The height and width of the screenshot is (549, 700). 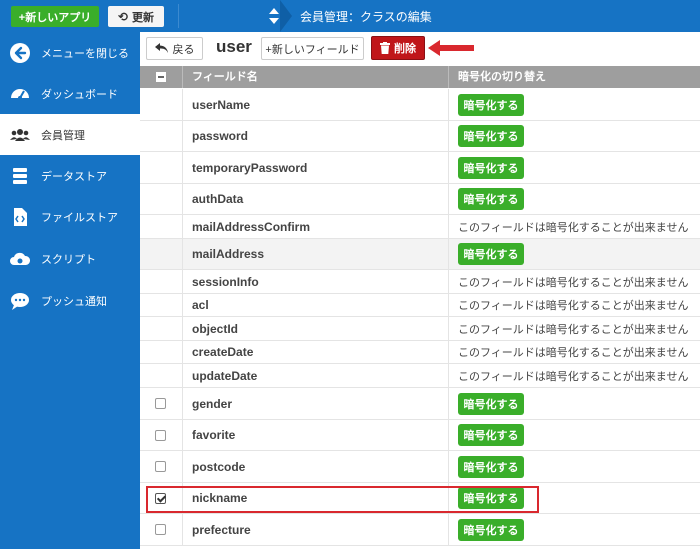 I want to click on table-row: mailAddress 暗号化する, so click(x=420, y=254).